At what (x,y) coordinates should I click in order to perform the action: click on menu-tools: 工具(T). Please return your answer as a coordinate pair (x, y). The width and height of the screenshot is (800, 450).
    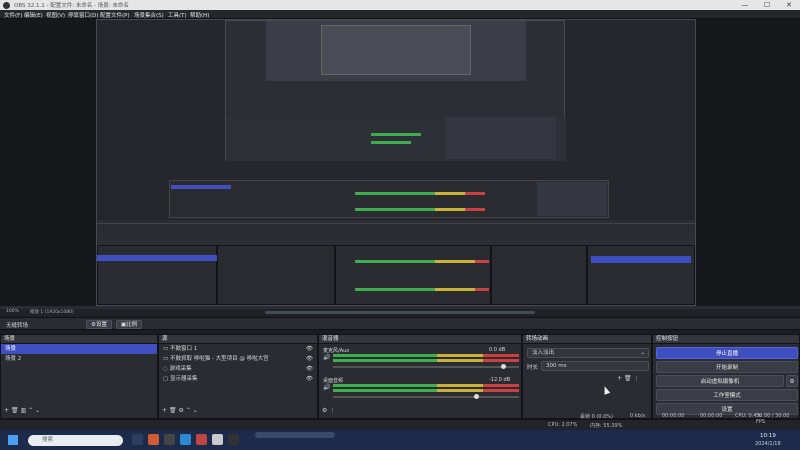
    Looking at the image, I should click on (177, 15).